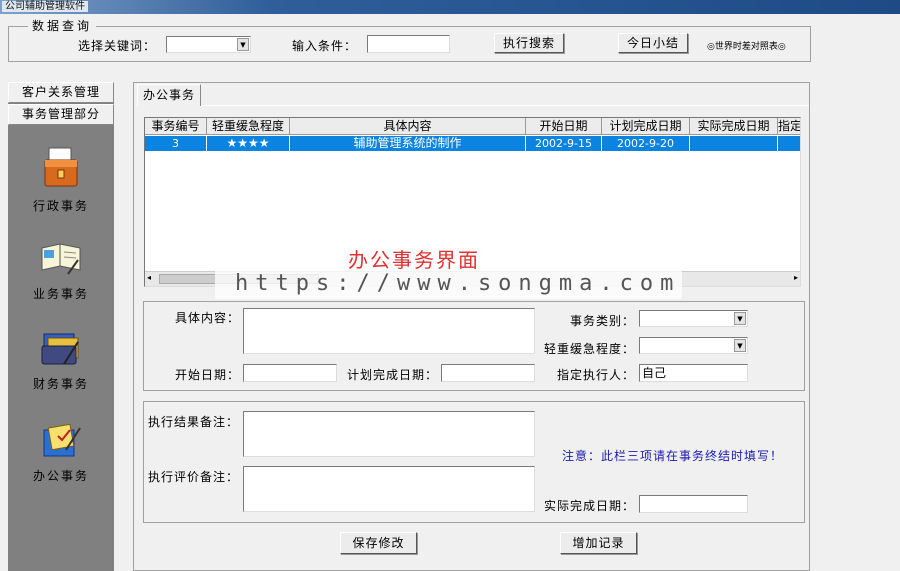 The height and width of the screenshot is (571, 900). Describe the element at coordinates (590, 349) in the screenshot. I see `priority-label: 轻重缓急程度：` at that location.